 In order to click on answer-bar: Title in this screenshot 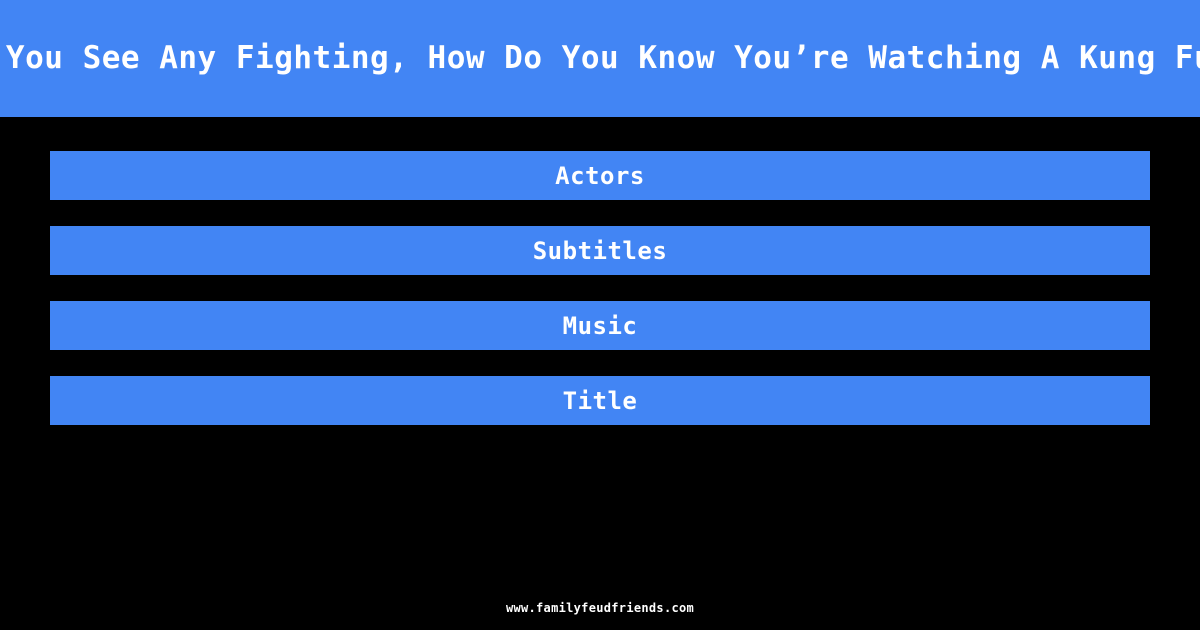, I will do `click(600, 400)`.